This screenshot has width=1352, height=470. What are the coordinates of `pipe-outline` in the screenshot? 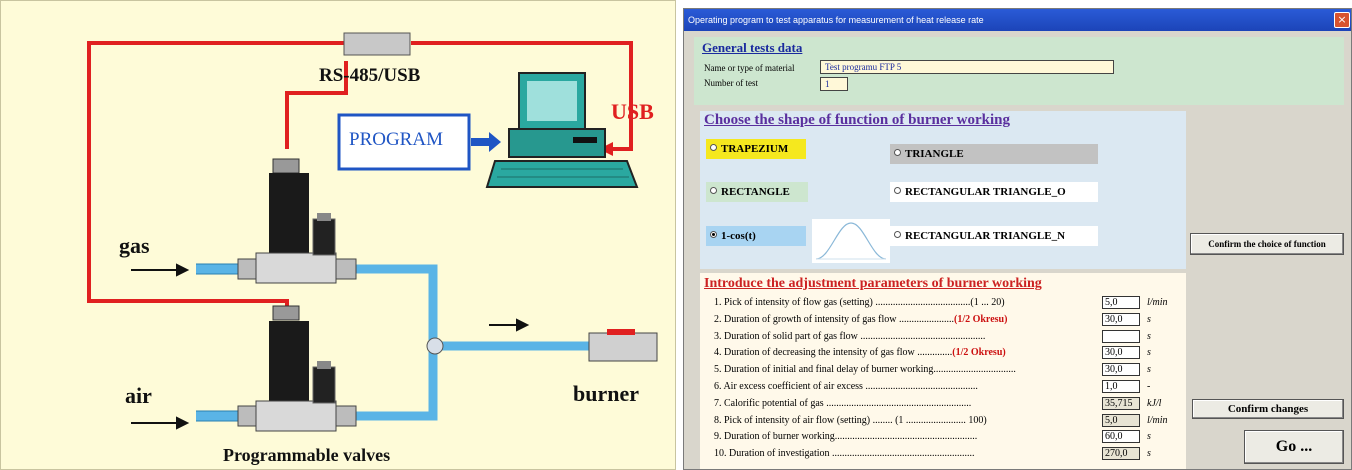 It's located at (221, 342).